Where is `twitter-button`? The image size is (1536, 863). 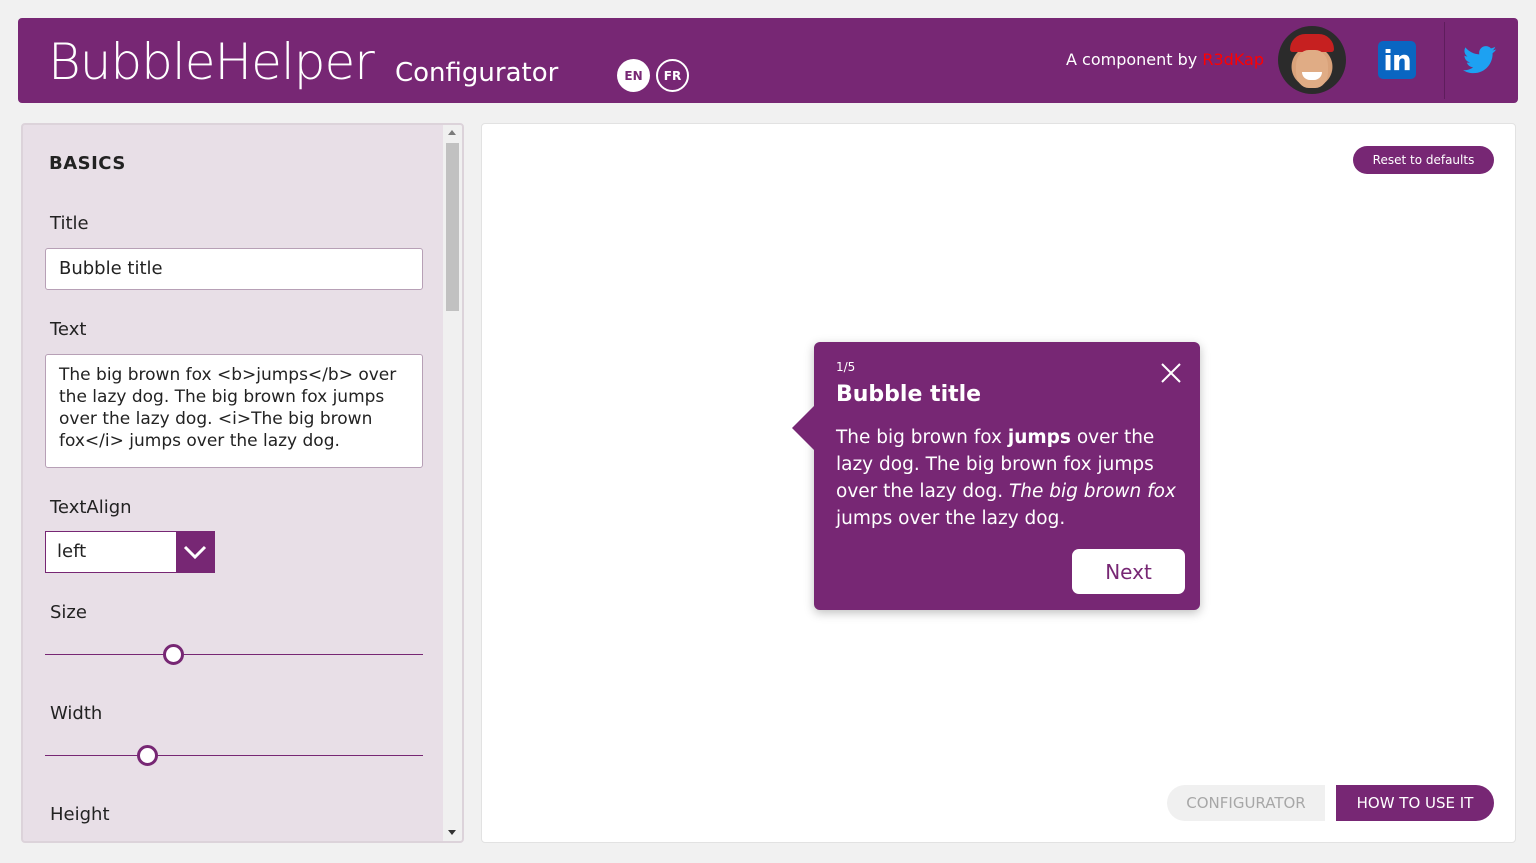 twitter-button is located at coordinates (1480, 60).